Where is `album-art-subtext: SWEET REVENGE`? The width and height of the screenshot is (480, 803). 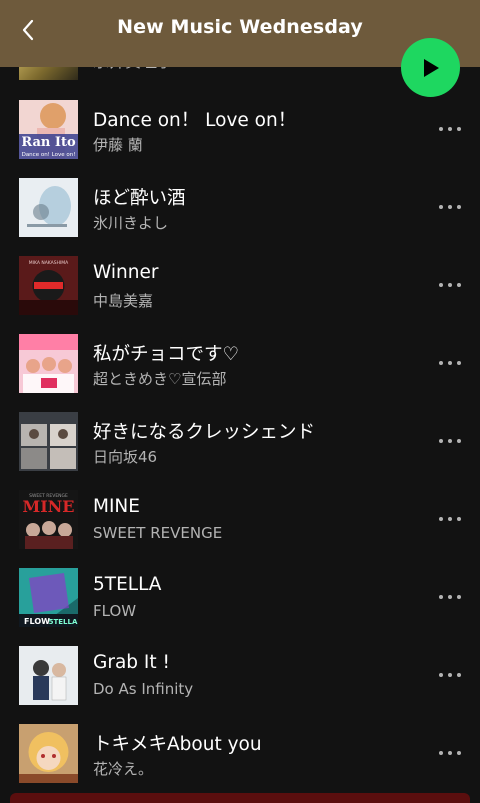 album-art-subtext: SWEET REVENGE is located at coordinates (48, 496).